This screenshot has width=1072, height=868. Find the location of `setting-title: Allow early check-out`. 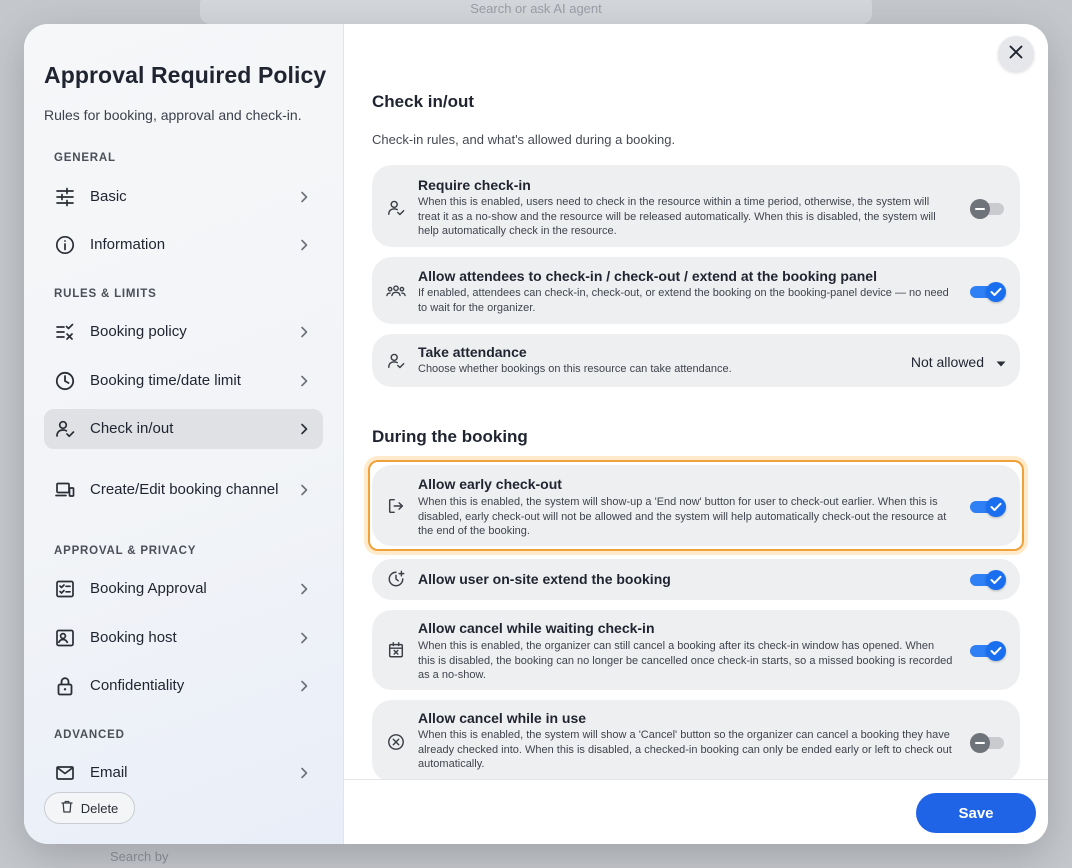

setting-title: Allow early check-out is located at coordinates (490, 484).